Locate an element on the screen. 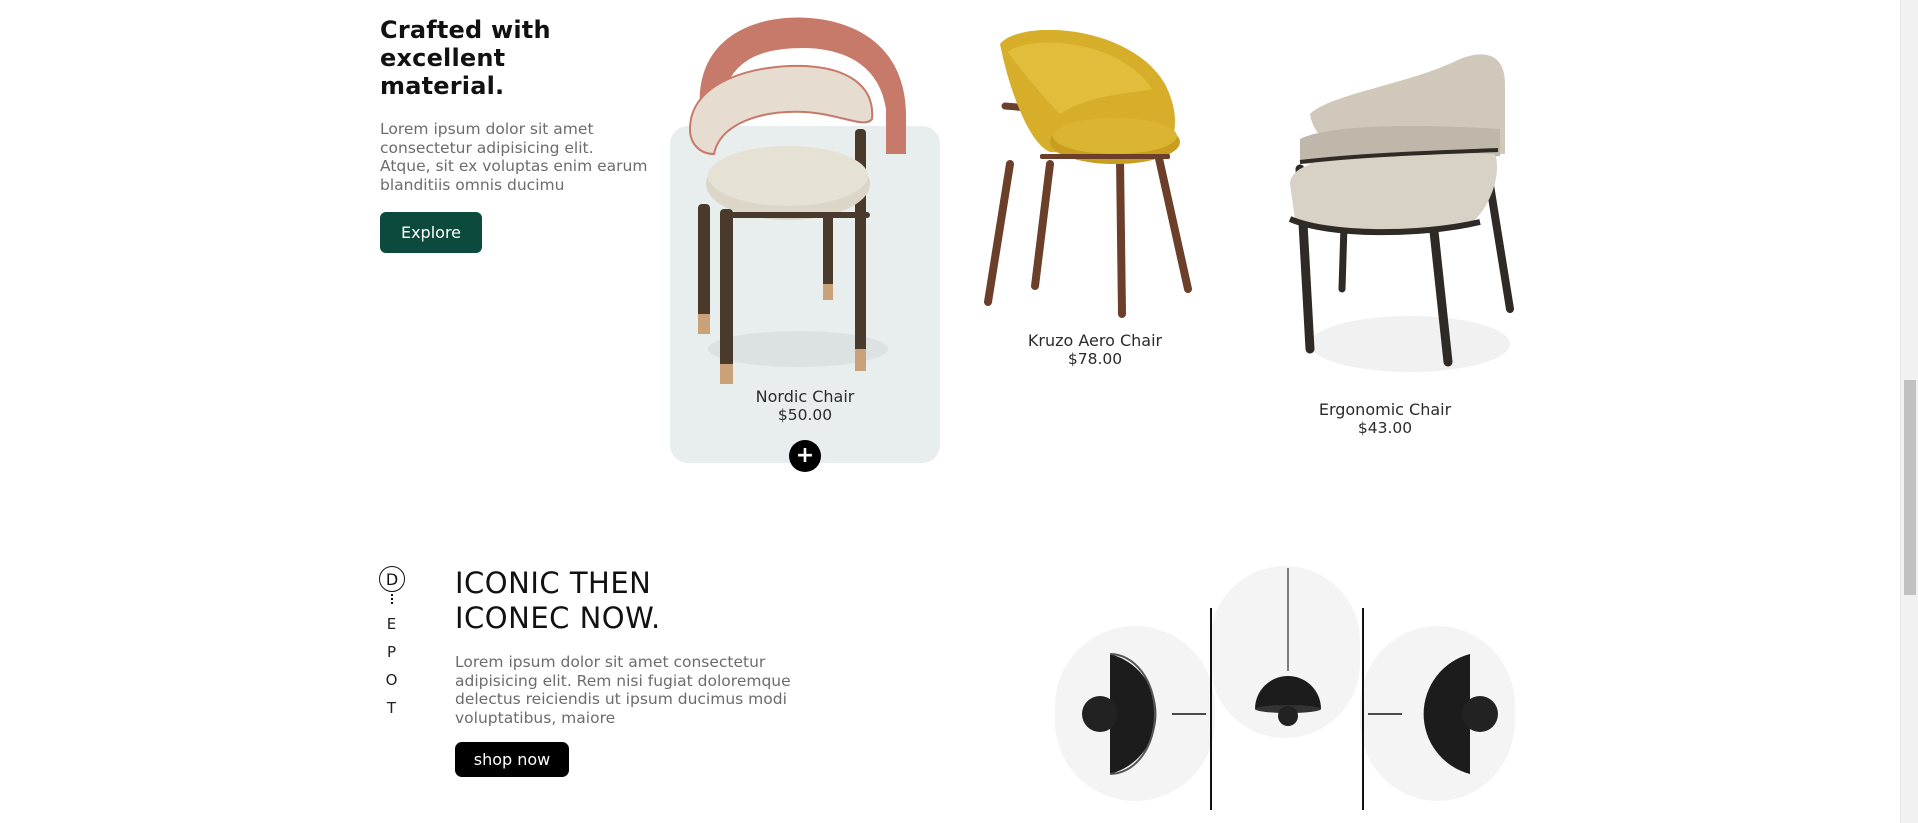  intro-heading-line2: excellent is located at coordinates (443, 58).